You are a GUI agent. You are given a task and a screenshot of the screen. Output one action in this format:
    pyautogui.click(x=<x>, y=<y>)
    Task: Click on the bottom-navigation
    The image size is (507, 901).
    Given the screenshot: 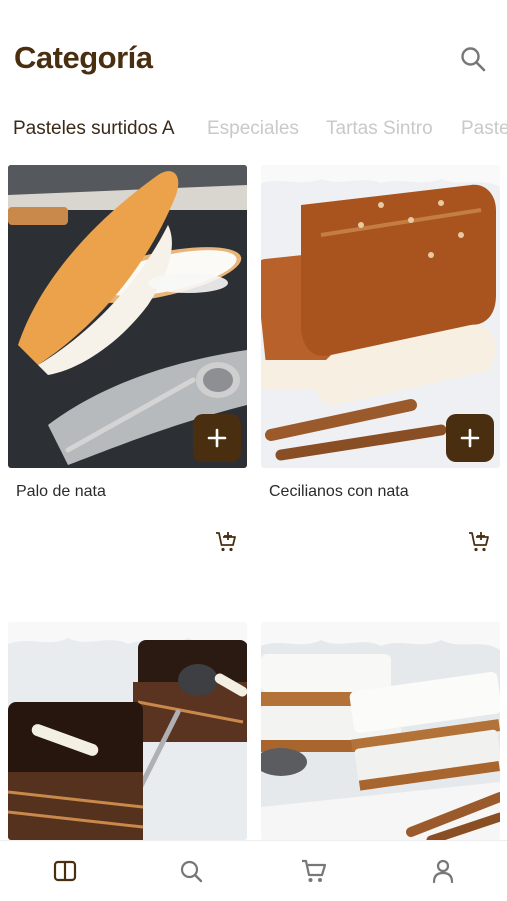 What is the action you would take?
    pyautogui.click(x=253, y=870)
    